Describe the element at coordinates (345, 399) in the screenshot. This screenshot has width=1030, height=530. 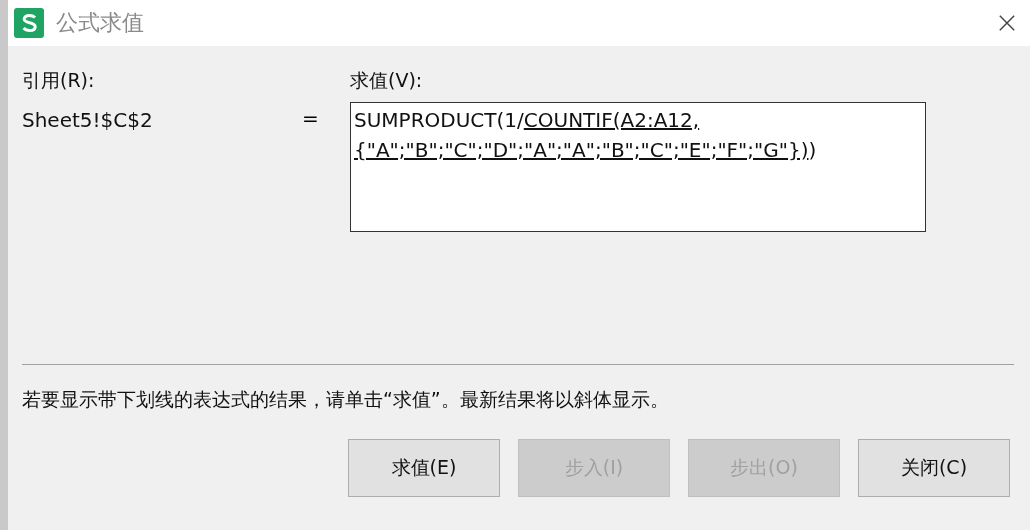
I see `hint-text: 若要显示带下划线的表达式的结果，请单击“求值”。最新结果将以斜体显示。` at that location.